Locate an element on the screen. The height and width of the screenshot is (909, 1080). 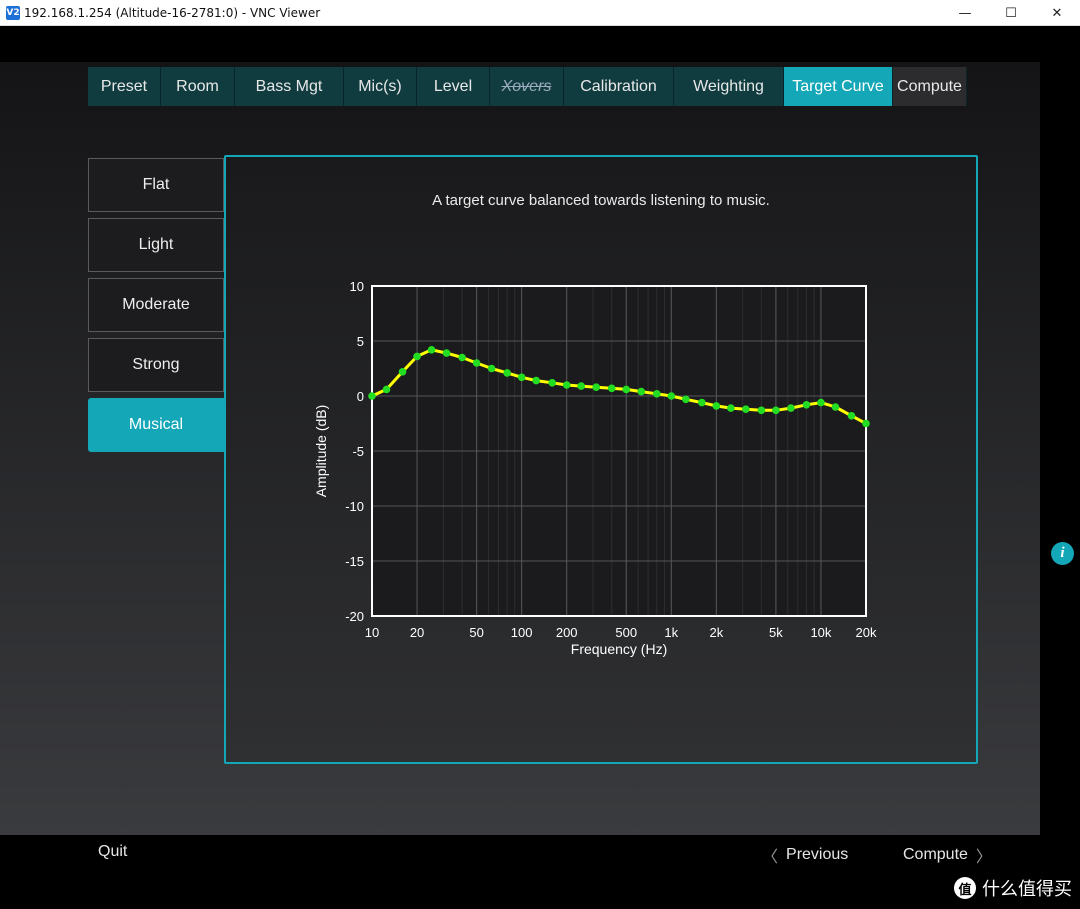
minimize-button: — is located at coordinates (965, 13).